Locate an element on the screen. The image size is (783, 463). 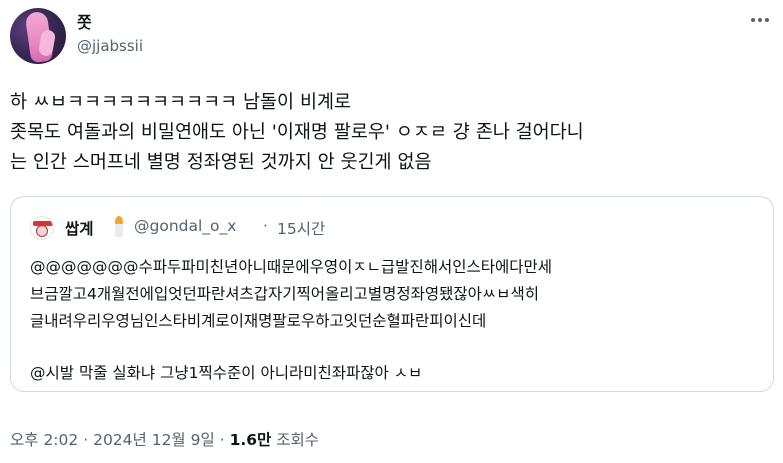
tweet-meta: 오후 2:02 · 2024년 12월 9일 · 1.6만 조회수 is located at coordinates (164, 439).